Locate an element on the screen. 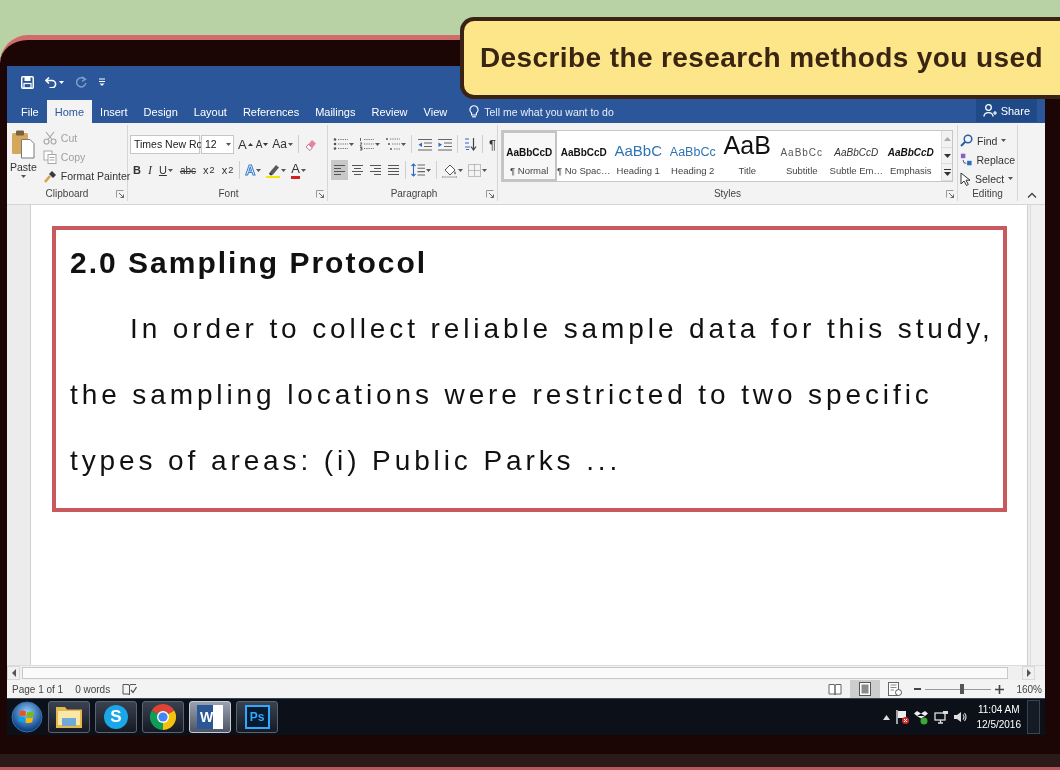  sync-button is located at coordinates (921, 717).